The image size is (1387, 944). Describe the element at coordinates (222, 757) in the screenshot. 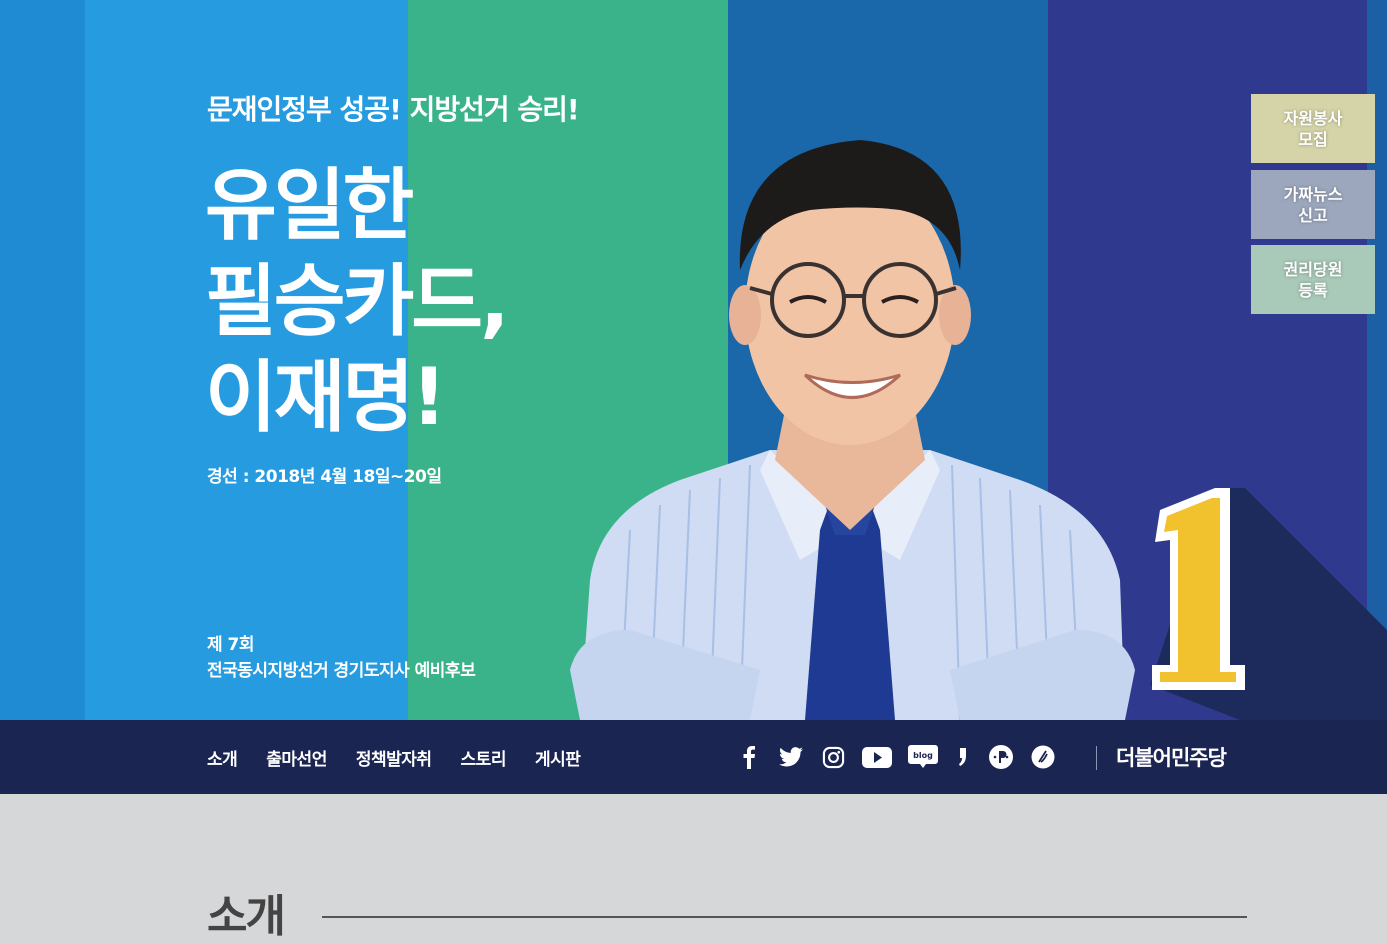

I see `nav-item-intro: 소개` at that location.